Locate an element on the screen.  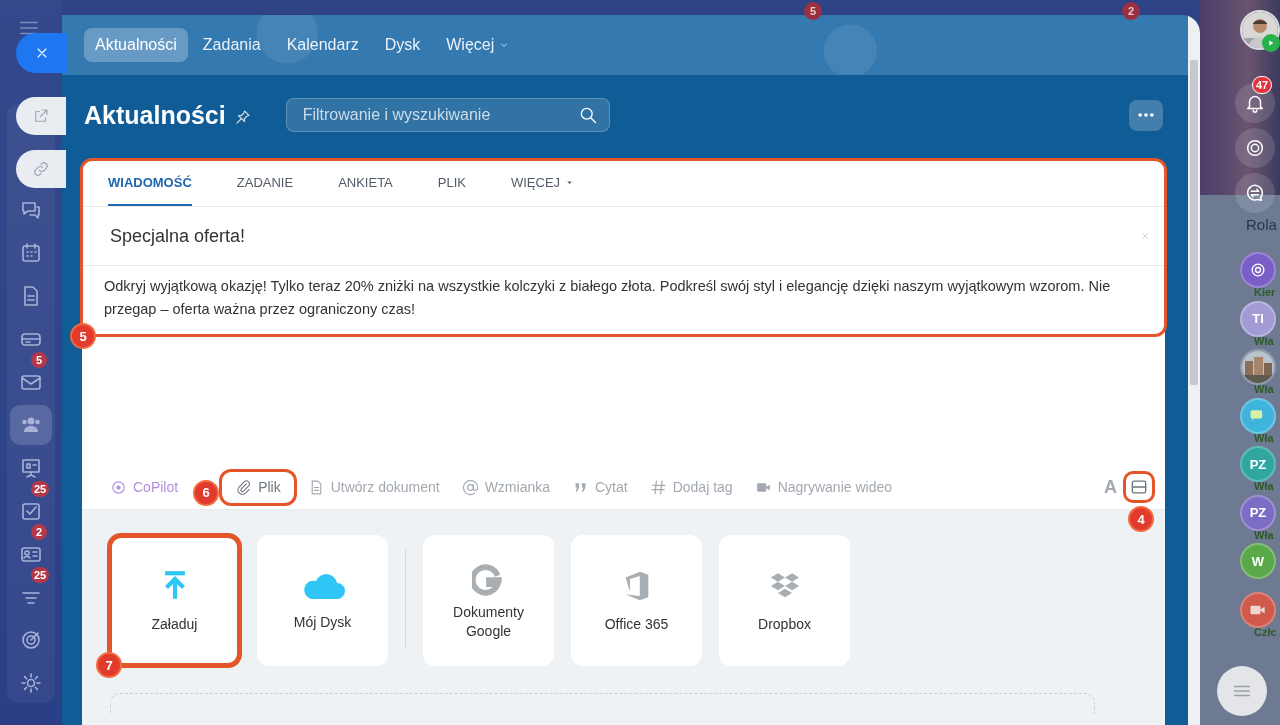
count-badge: 5 is located at coordinates (39, 360).